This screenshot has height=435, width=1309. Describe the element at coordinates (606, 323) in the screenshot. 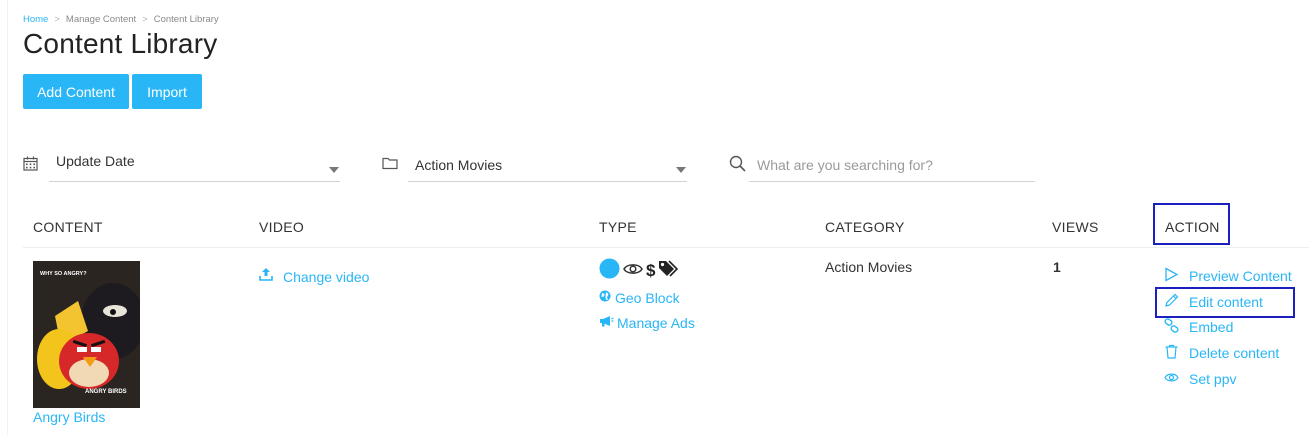

I see `megaphone-icon` at that location.